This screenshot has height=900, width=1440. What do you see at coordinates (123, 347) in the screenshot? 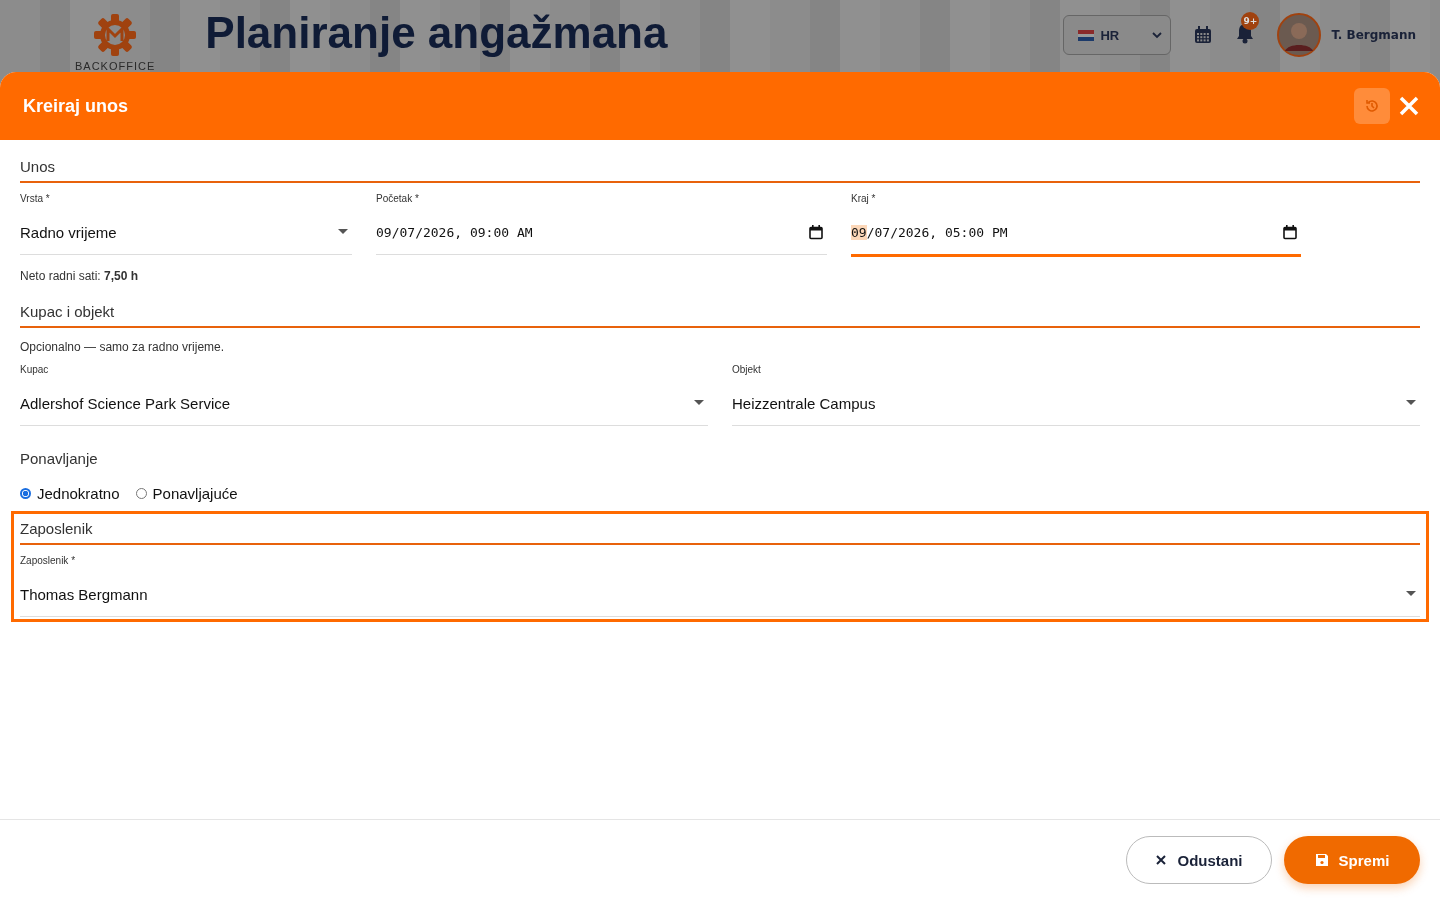
I see `section-hint: Opcionalno — samo za radno vrijeme.` at bounding box center [123, 347].